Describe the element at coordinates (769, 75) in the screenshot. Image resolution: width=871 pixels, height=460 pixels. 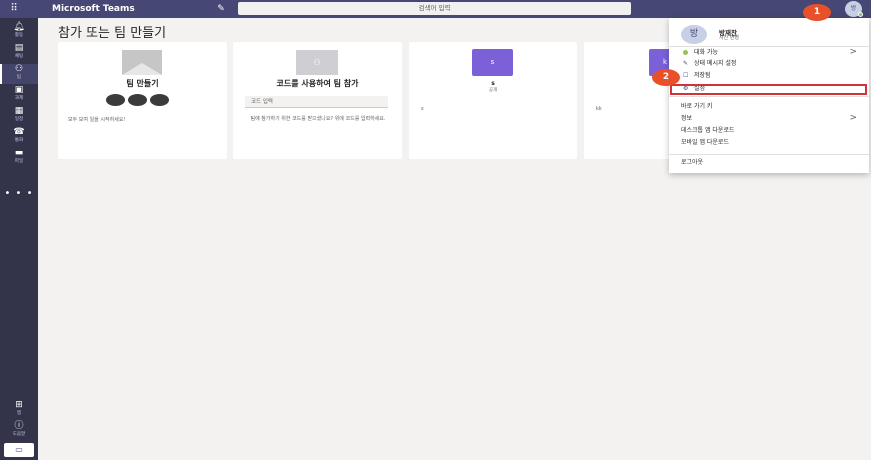
I see `saved-item: ☐ 저장됨` at that location.